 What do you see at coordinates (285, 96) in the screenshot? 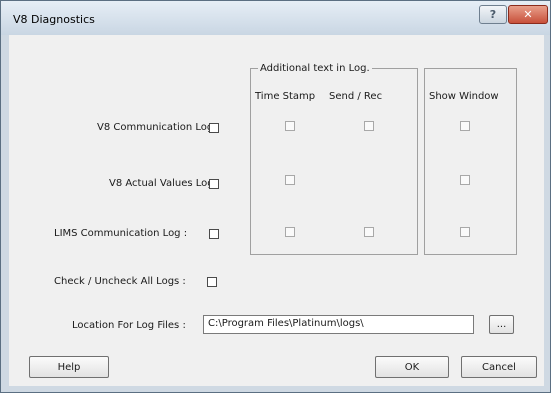
I see `time-stamp-header: Time Stamp` at bounding box center [285, 96].